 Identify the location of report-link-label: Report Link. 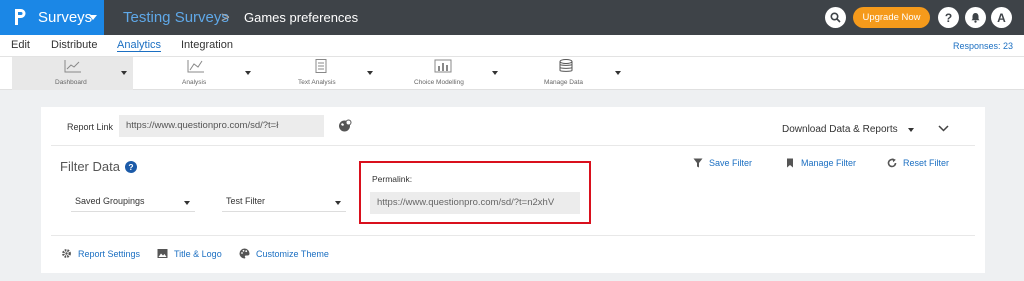
(90, 127).